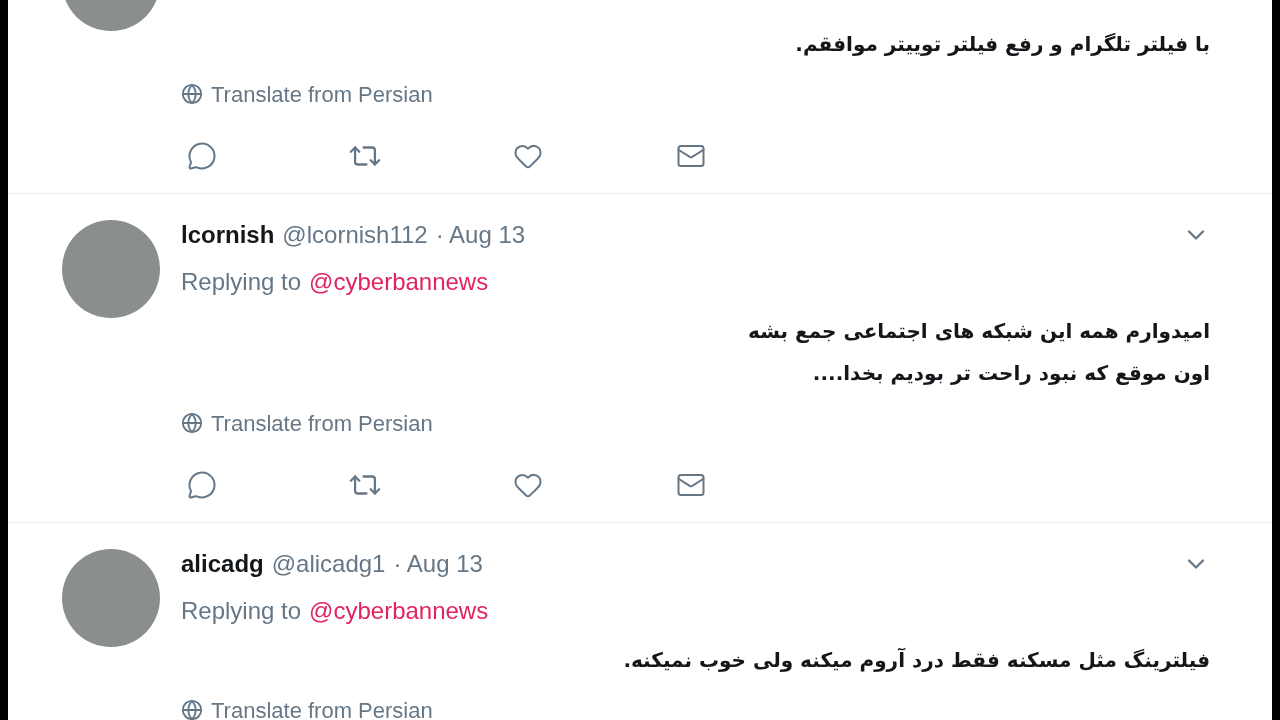 The image size is (1280, 720). Describe the element at coordinates (328, 564) in the screenshot. I see `user-handle: @alicadg1` at that location.